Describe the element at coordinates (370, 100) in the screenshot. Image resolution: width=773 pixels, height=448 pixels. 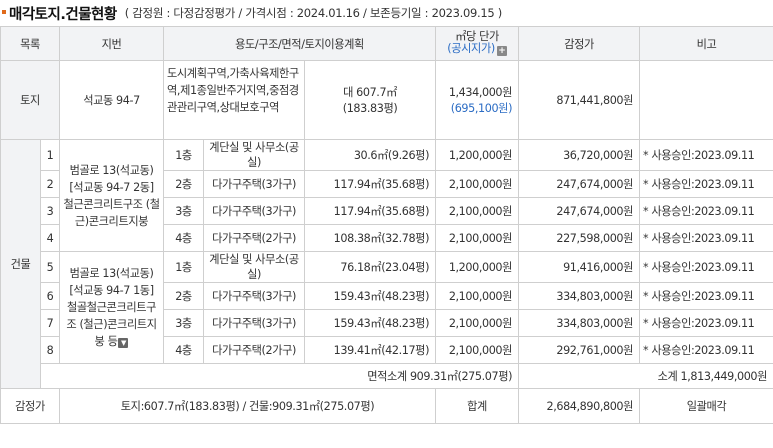
I see `land-area-cell: 대 607.7㎡ (183.83평)` at that location.